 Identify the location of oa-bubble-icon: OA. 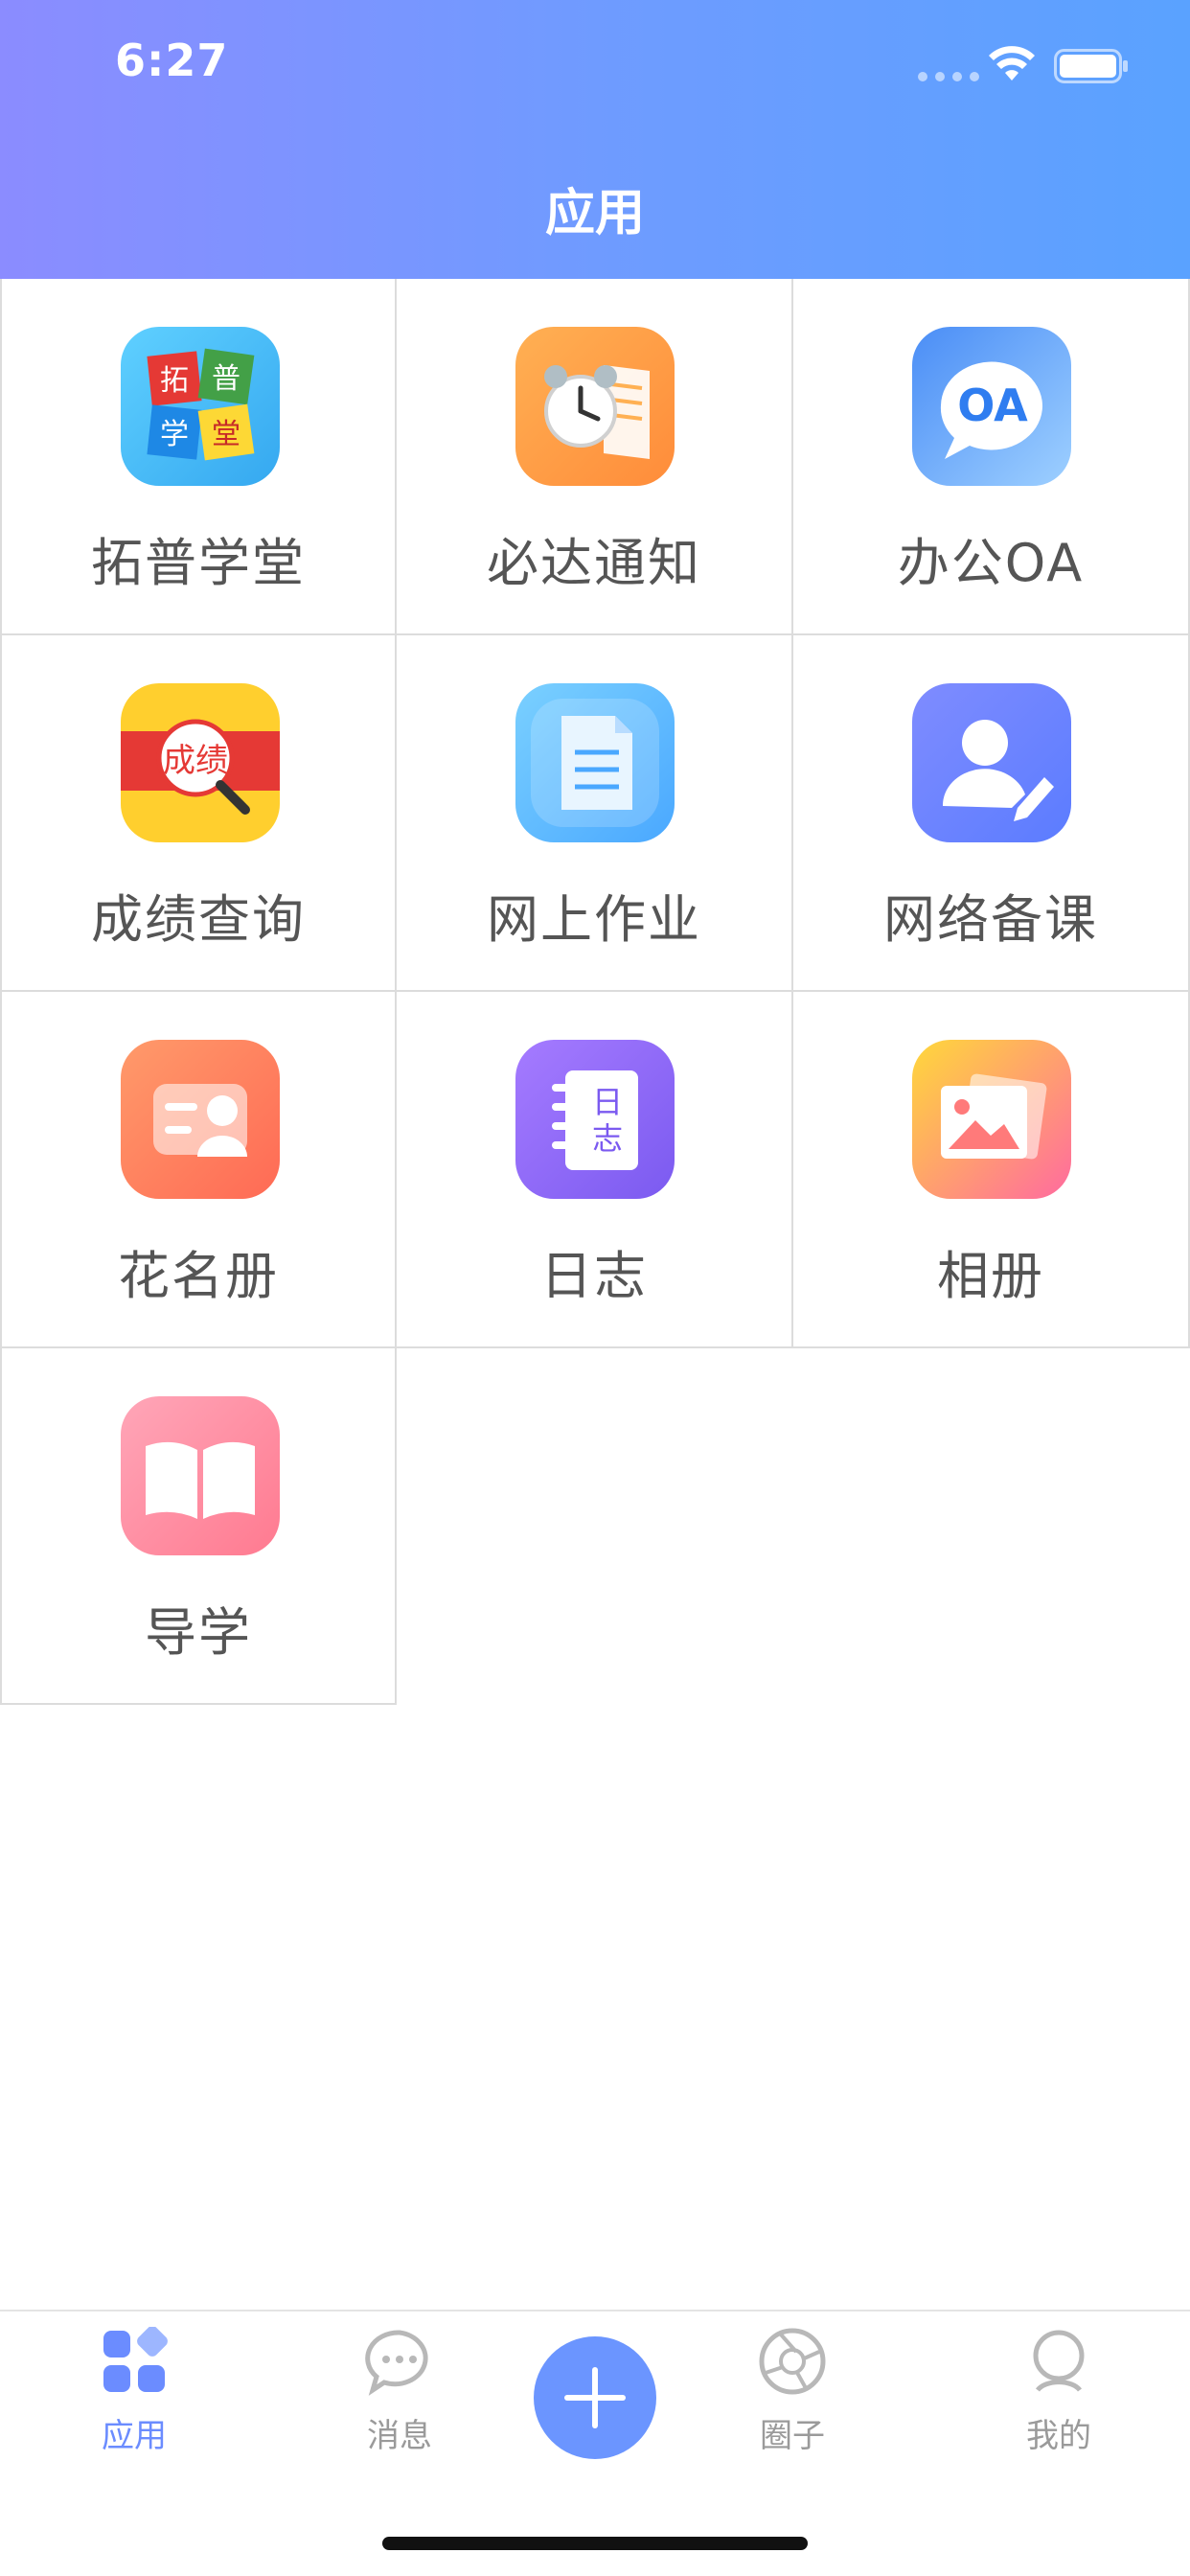
(991, 406).